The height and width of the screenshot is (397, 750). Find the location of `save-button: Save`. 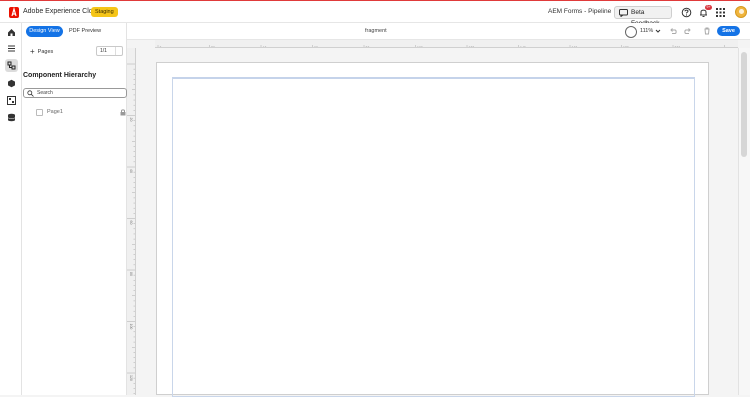

save-button: Save is located at coordinates (728, 31).